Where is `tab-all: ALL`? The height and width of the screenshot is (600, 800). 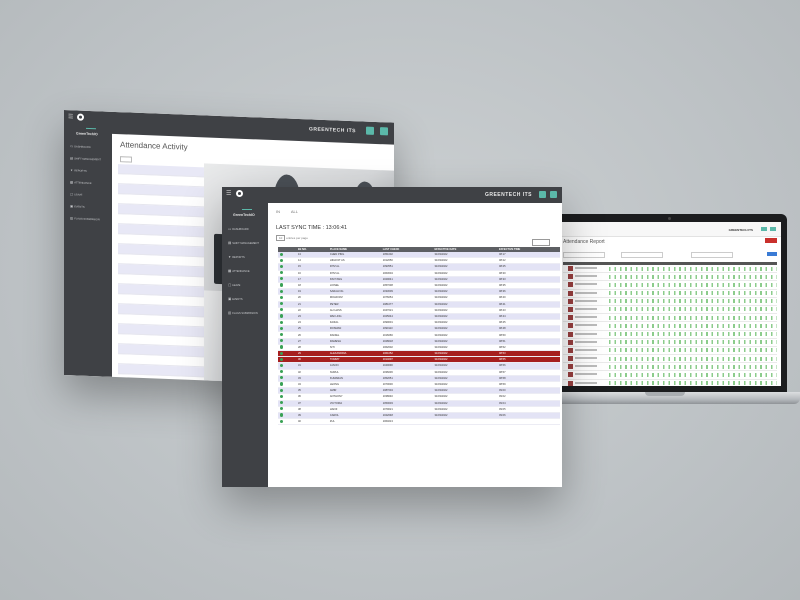
tab-all: ALL is located at coordinates (294, 211).